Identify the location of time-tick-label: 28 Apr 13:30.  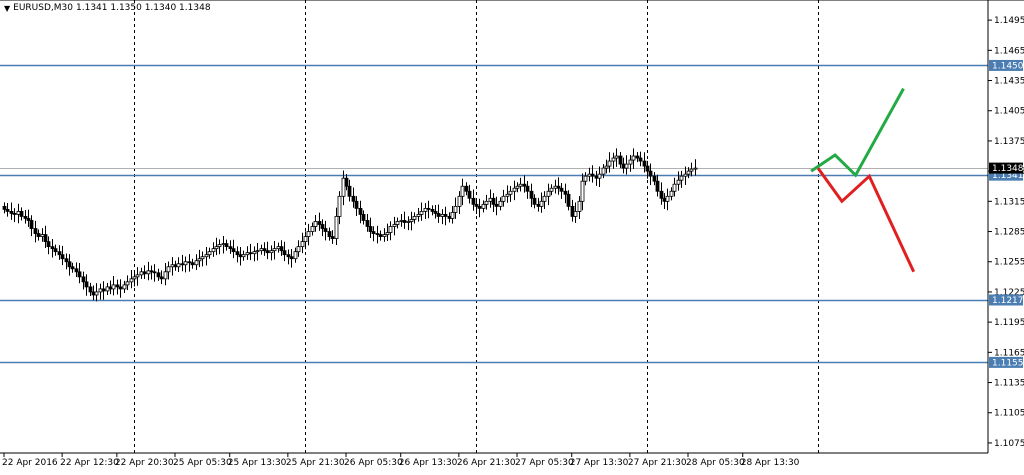
(770, 463).